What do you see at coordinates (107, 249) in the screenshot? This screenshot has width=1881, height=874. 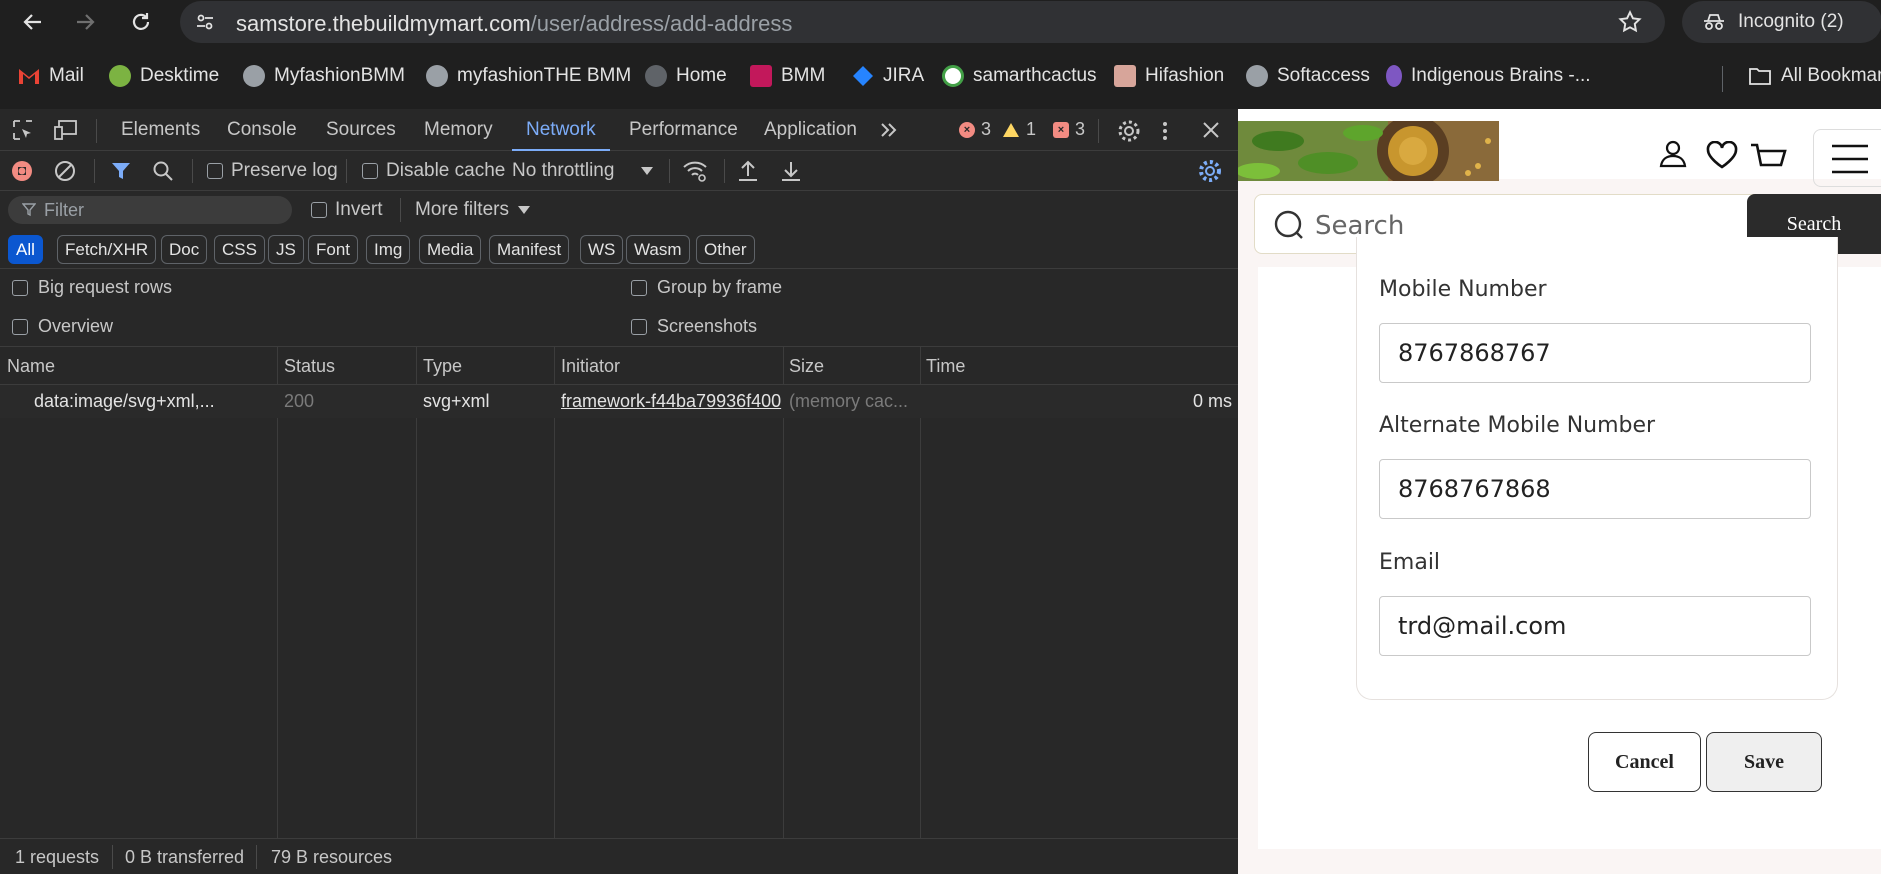 I see `type-filter-fetch-xhr: Fetch/XHR` at bounding box center [107, 249].